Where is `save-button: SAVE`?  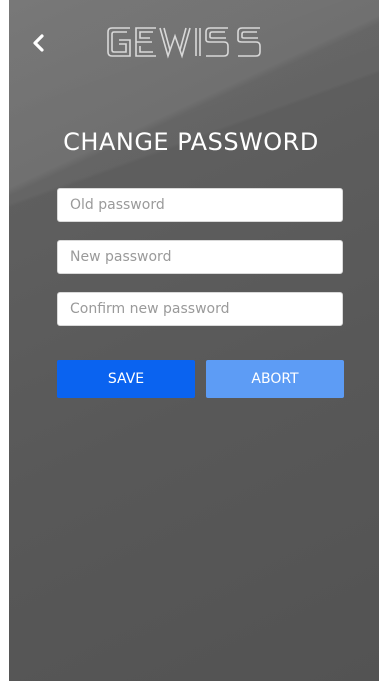 save-button: SAVE is located at coordinates (126, 379).